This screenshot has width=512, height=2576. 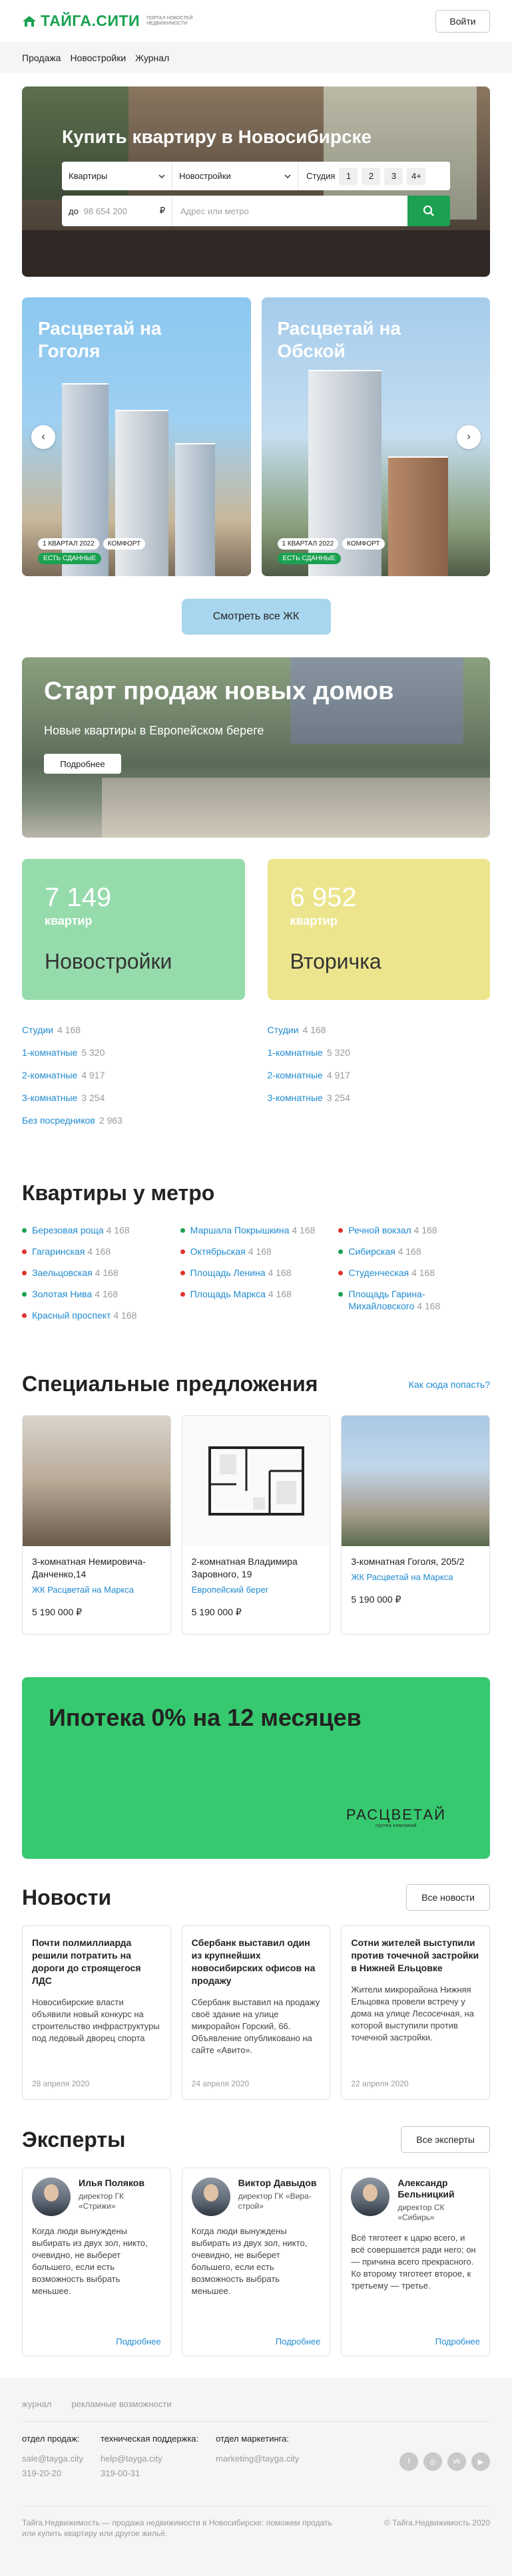 What do you see at coordinates (371, 176) in the screenshot?
I see `rooms-option-2: 2` at bounding box center [371, 176].